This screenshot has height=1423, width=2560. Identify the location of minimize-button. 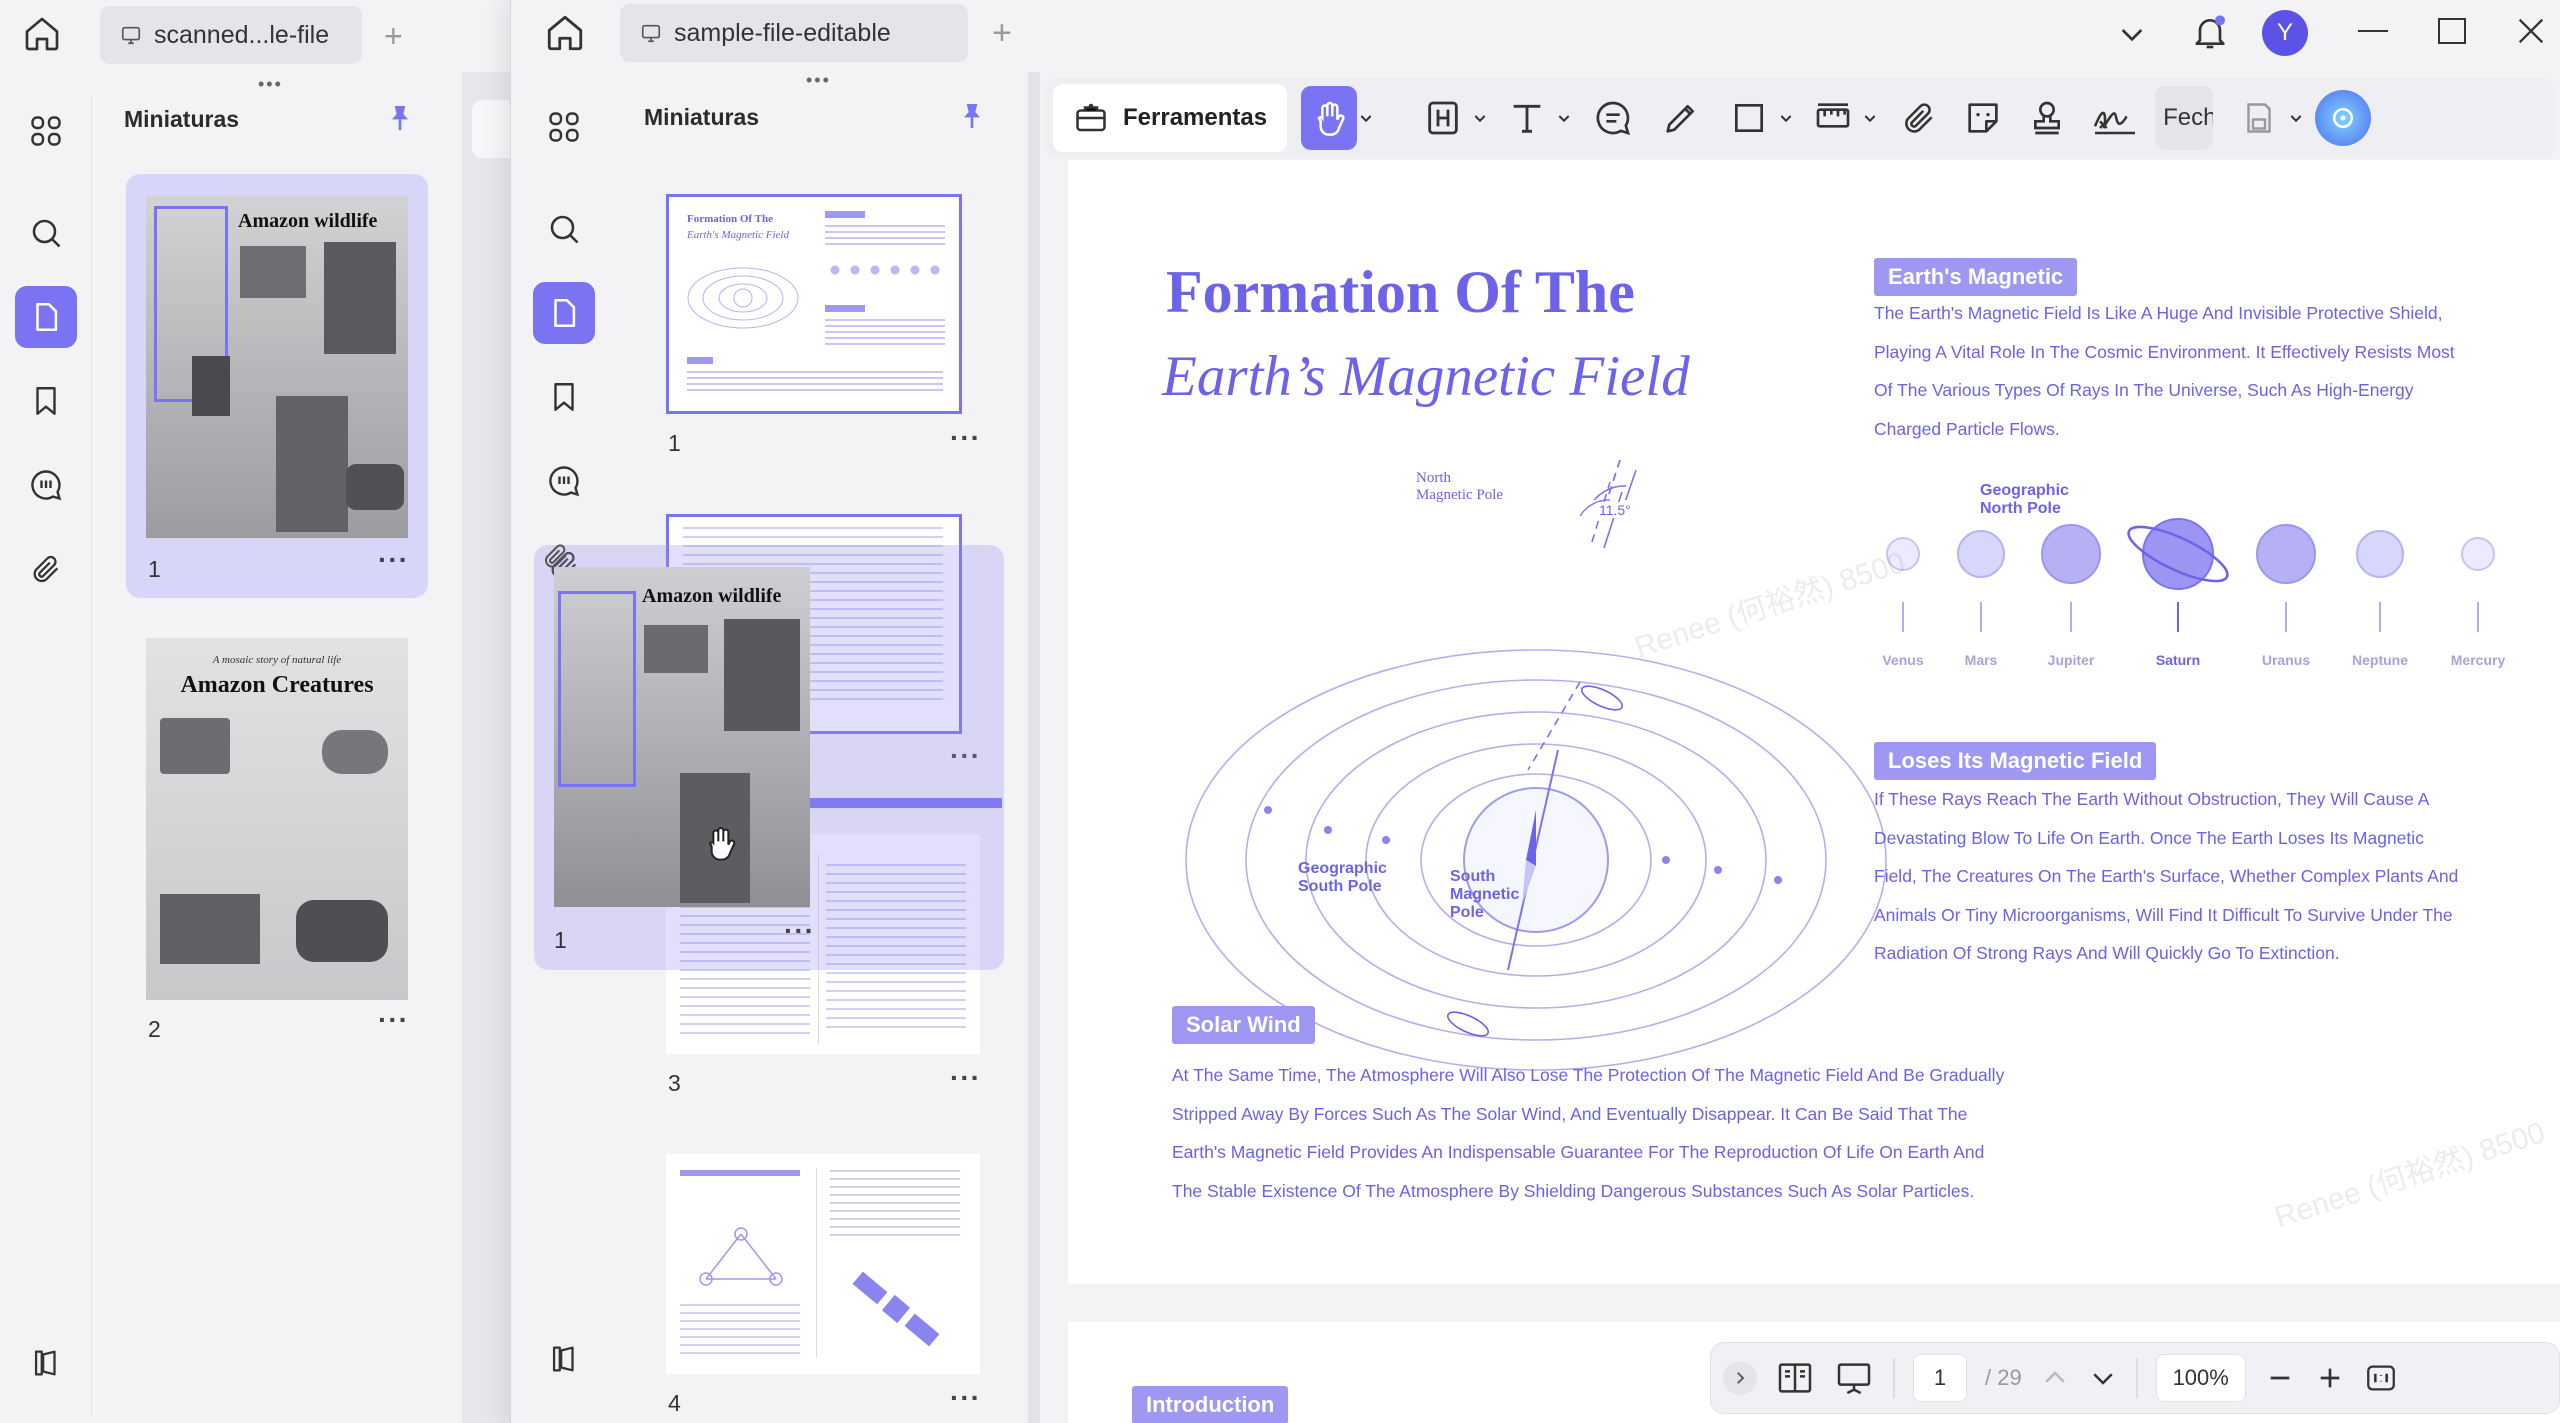
(2373, 31).